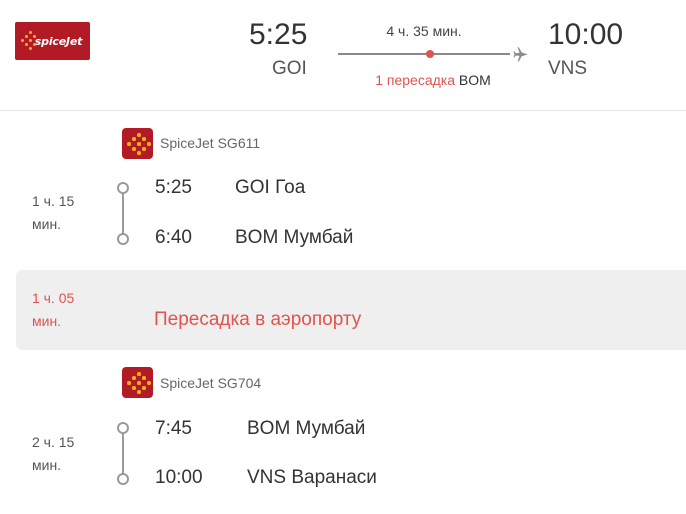 This screenshot has height=514, width=686. I want to click on segment-airline: SpiceJet SG704, so click(211, 383).